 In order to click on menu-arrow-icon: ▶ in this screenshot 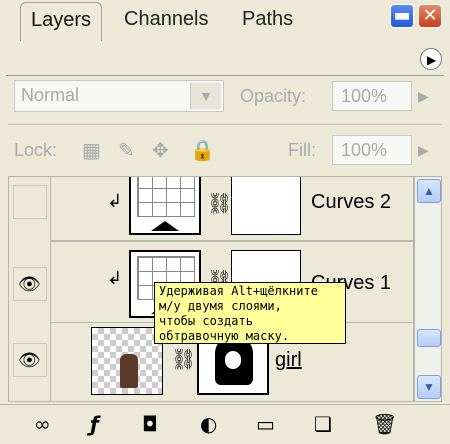, I will do `click(432, 60)`.